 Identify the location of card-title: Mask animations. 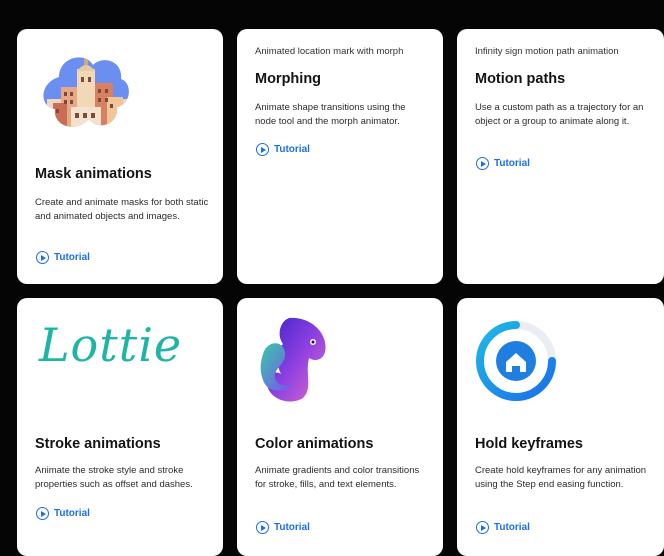
(93, 174).